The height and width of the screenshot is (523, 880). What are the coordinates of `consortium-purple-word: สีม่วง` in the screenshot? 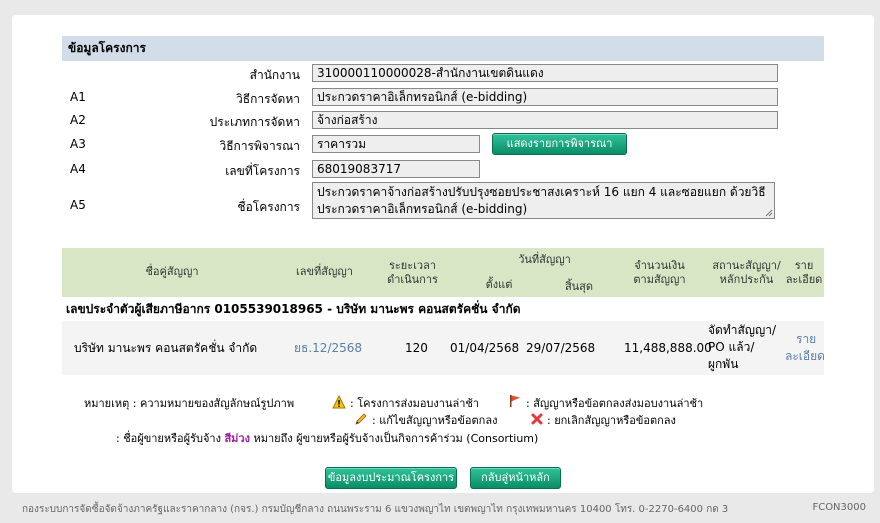 It's located at (237, 438).